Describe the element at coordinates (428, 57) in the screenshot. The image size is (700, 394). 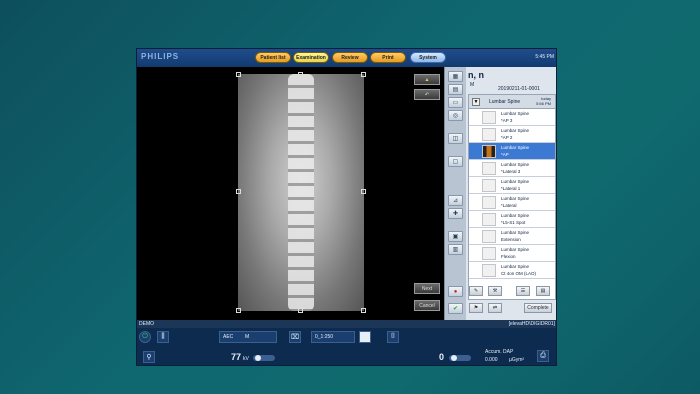
I see `tab-system: System` at that location.